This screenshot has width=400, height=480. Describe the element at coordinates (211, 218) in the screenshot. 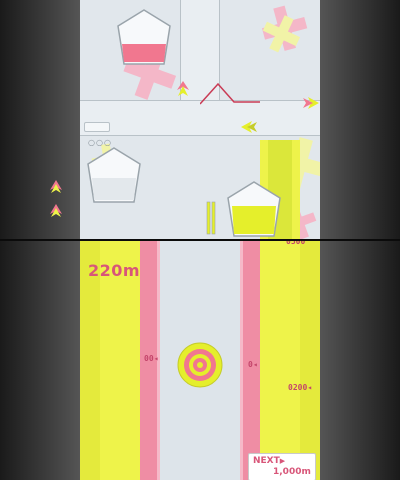

I see `player-ship-icon` at that location.